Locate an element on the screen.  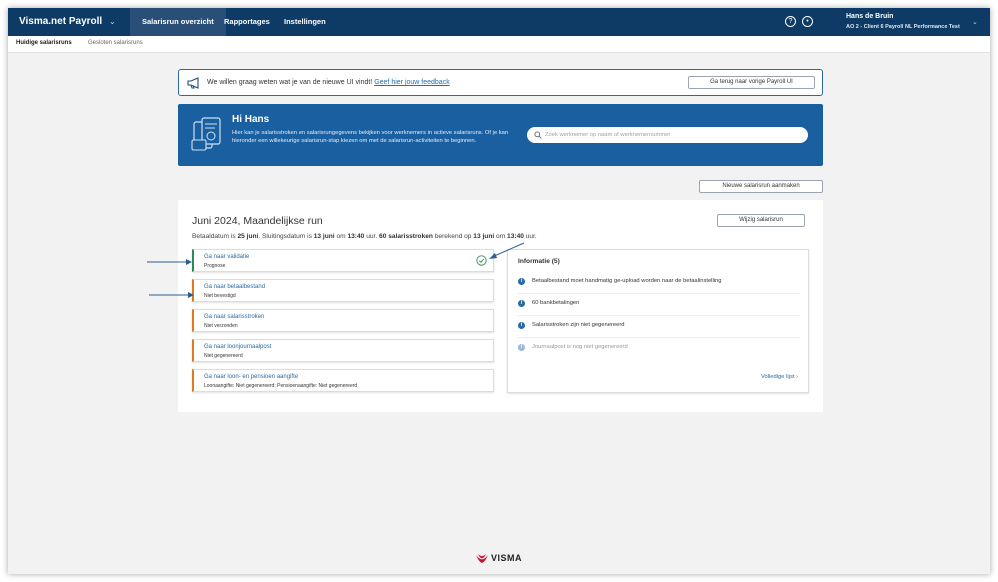
tab-gesloten-salarisruns: Gesloten salarisruns is located at coordinates (115, 43).